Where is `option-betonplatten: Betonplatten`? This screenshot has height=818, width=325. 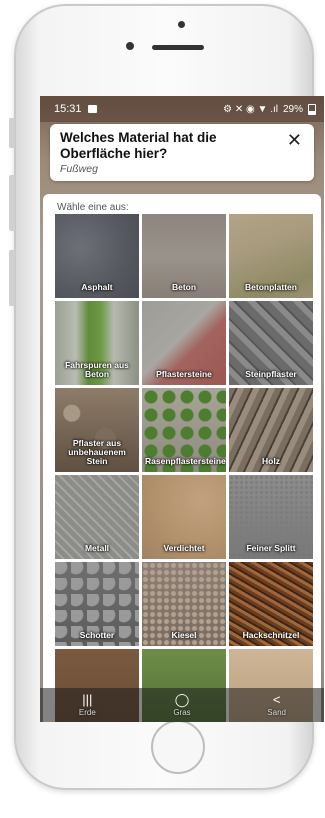 option-betonplatten: Betonplatten is located at coordinates (271, 256).